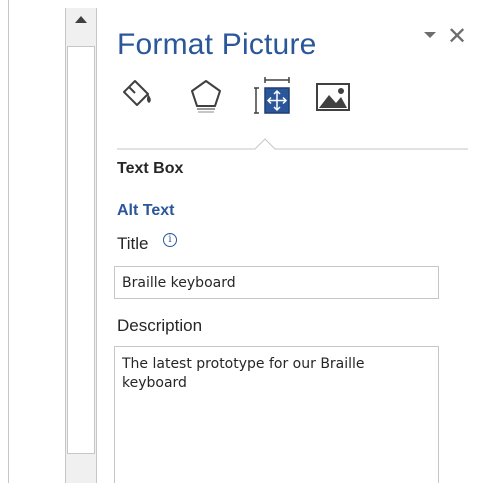 The image size is (480, 483). I want to click on pane-left-border, so click(8, 241).